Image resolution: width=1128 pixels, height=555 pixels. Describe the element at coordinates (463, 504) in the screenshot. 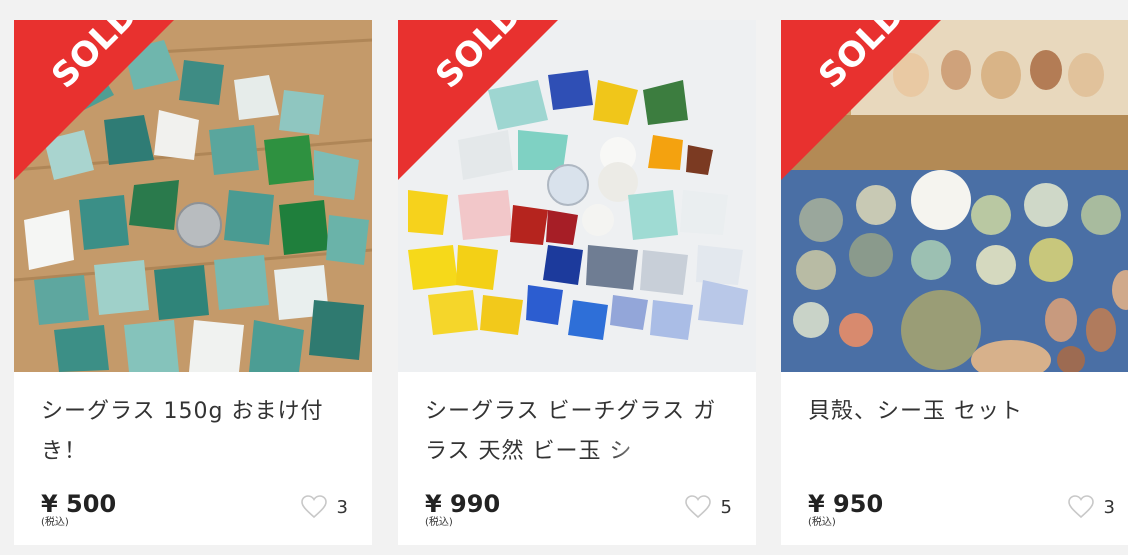

I see `product-price: ¥ 990` at that location.